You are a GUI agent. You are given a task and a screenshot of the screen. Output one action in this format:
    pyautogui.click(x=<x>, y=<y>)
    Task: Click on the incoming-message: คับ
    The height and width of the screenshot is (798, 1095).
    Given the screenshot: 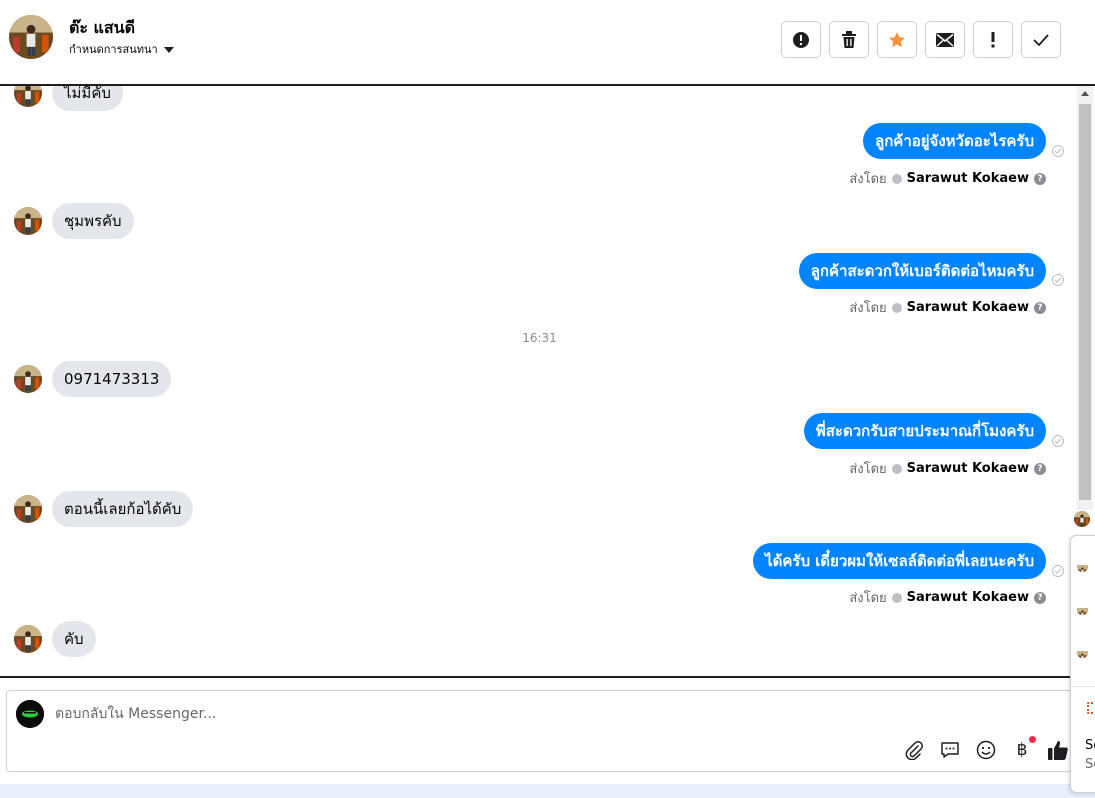 What is the action you would take?
    pyautogui.click(x=55, y=639)
    